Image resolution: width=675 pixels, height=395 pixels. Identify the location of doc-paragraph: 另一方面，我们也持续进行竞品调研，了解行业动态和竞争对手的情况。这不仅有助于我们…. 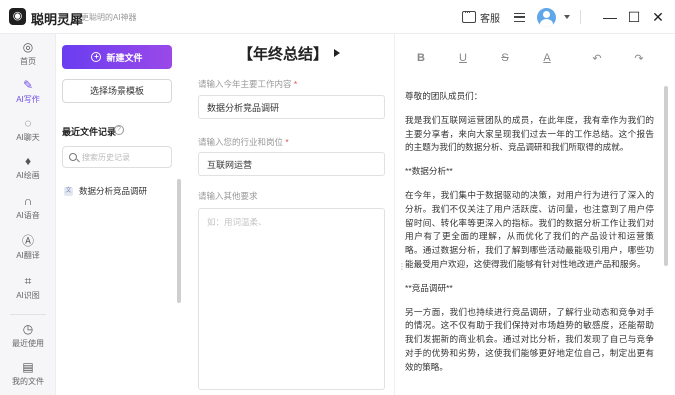
(529, 339).